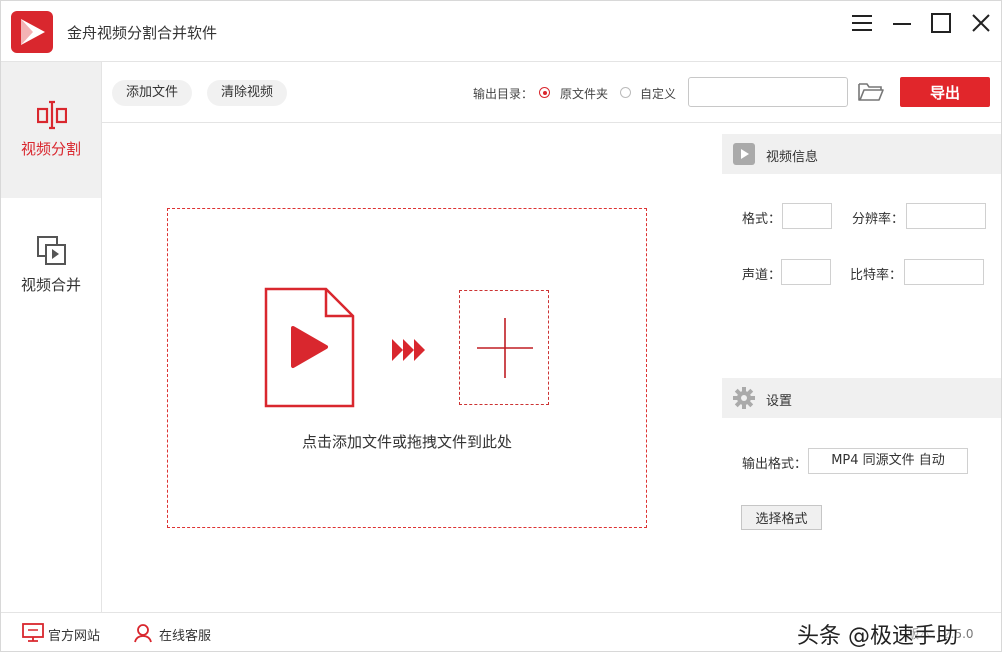  What do you see at coordinates (871, 92) in the screenshot?
I see `folder-open-icon` at bounding box center [871, 92].